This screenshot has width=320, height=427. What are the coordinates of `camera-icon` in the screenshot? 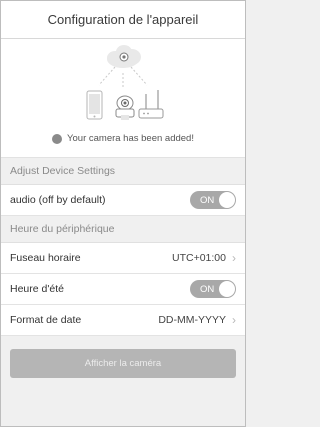 It's located at (125, 107).